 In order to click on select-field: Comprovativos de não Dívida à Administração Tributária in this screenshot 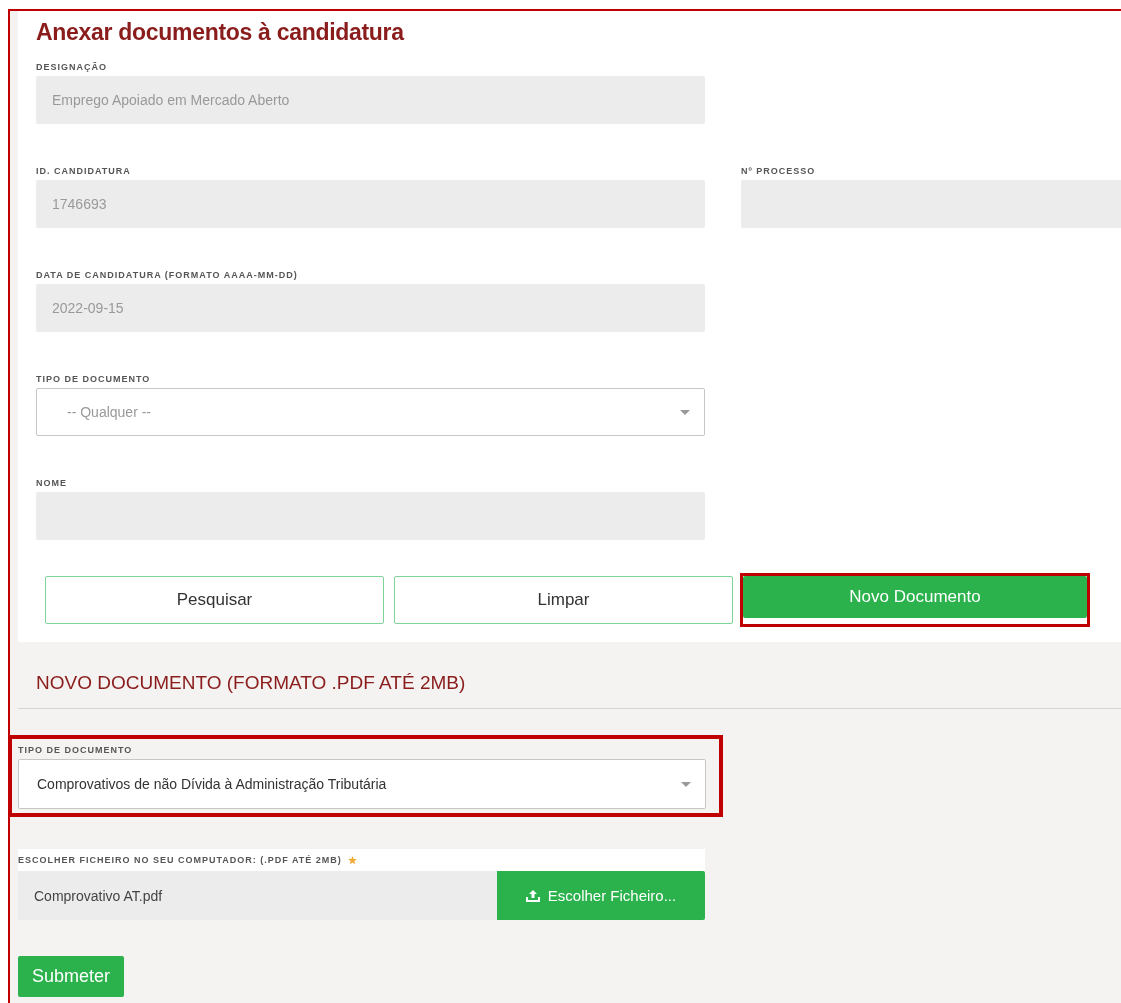, I will do `click(362, 784)`.